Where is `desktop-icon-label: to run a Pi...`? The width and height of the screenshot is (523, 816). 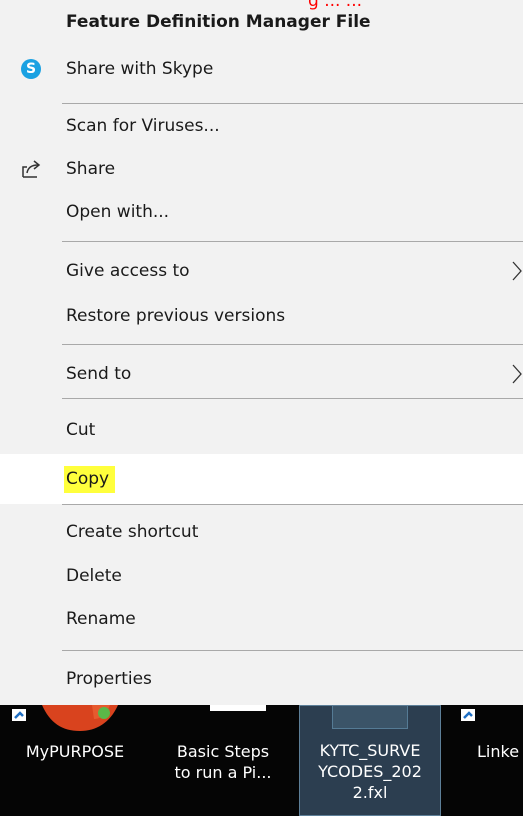 desktop-icon-label: to run a Pi... is located at coordinates (223, 772).